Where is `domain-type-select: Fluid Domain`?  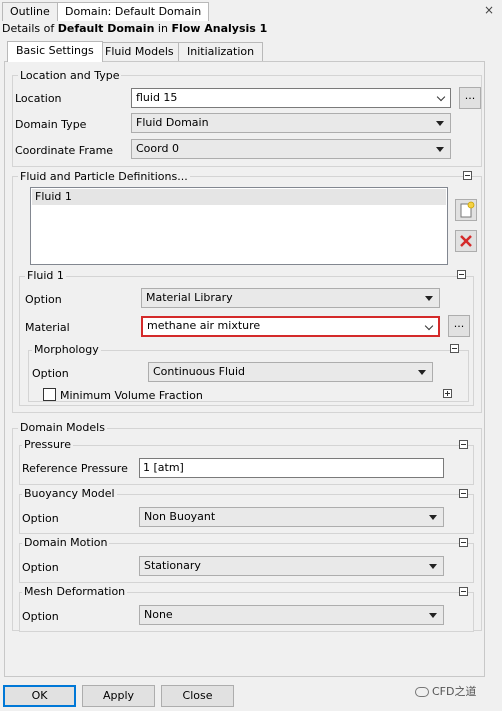 domain-type-select: Fluid Domain is located at coordinates (291, 123).